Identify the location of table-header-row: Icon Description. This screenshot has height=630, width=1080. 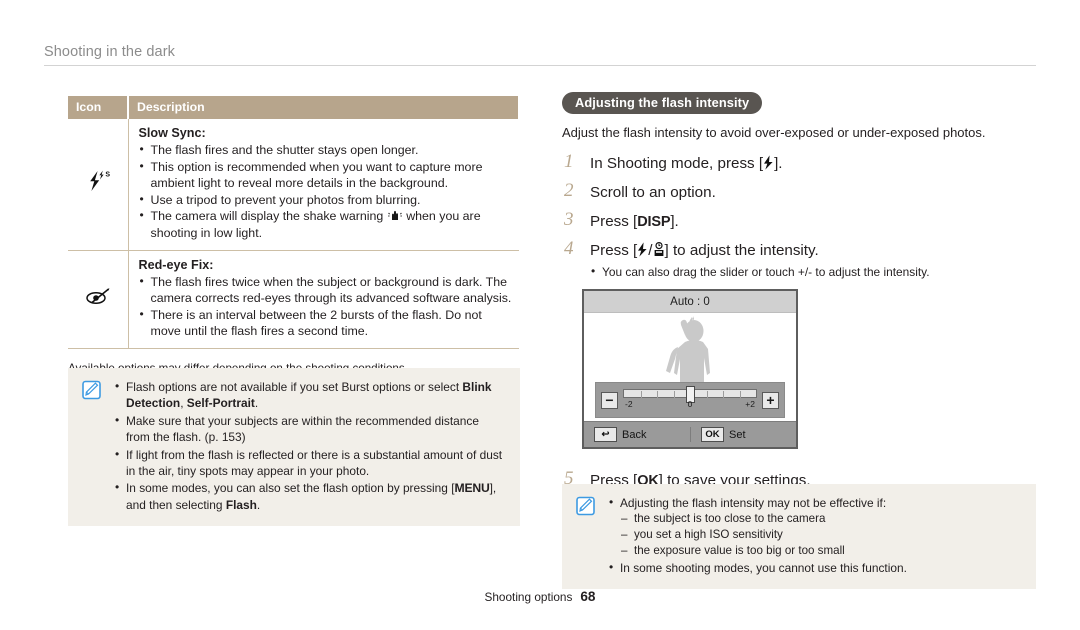
(294, 107).